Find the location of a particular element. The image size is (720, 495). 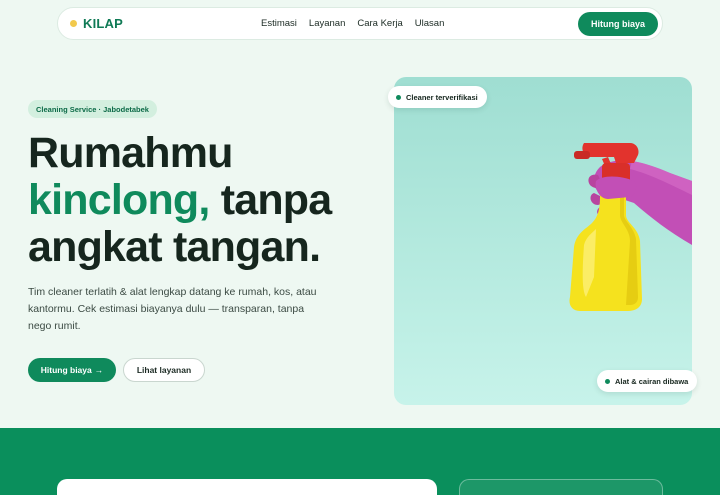

estimate-summary-card is located at coordinates (561, 487).